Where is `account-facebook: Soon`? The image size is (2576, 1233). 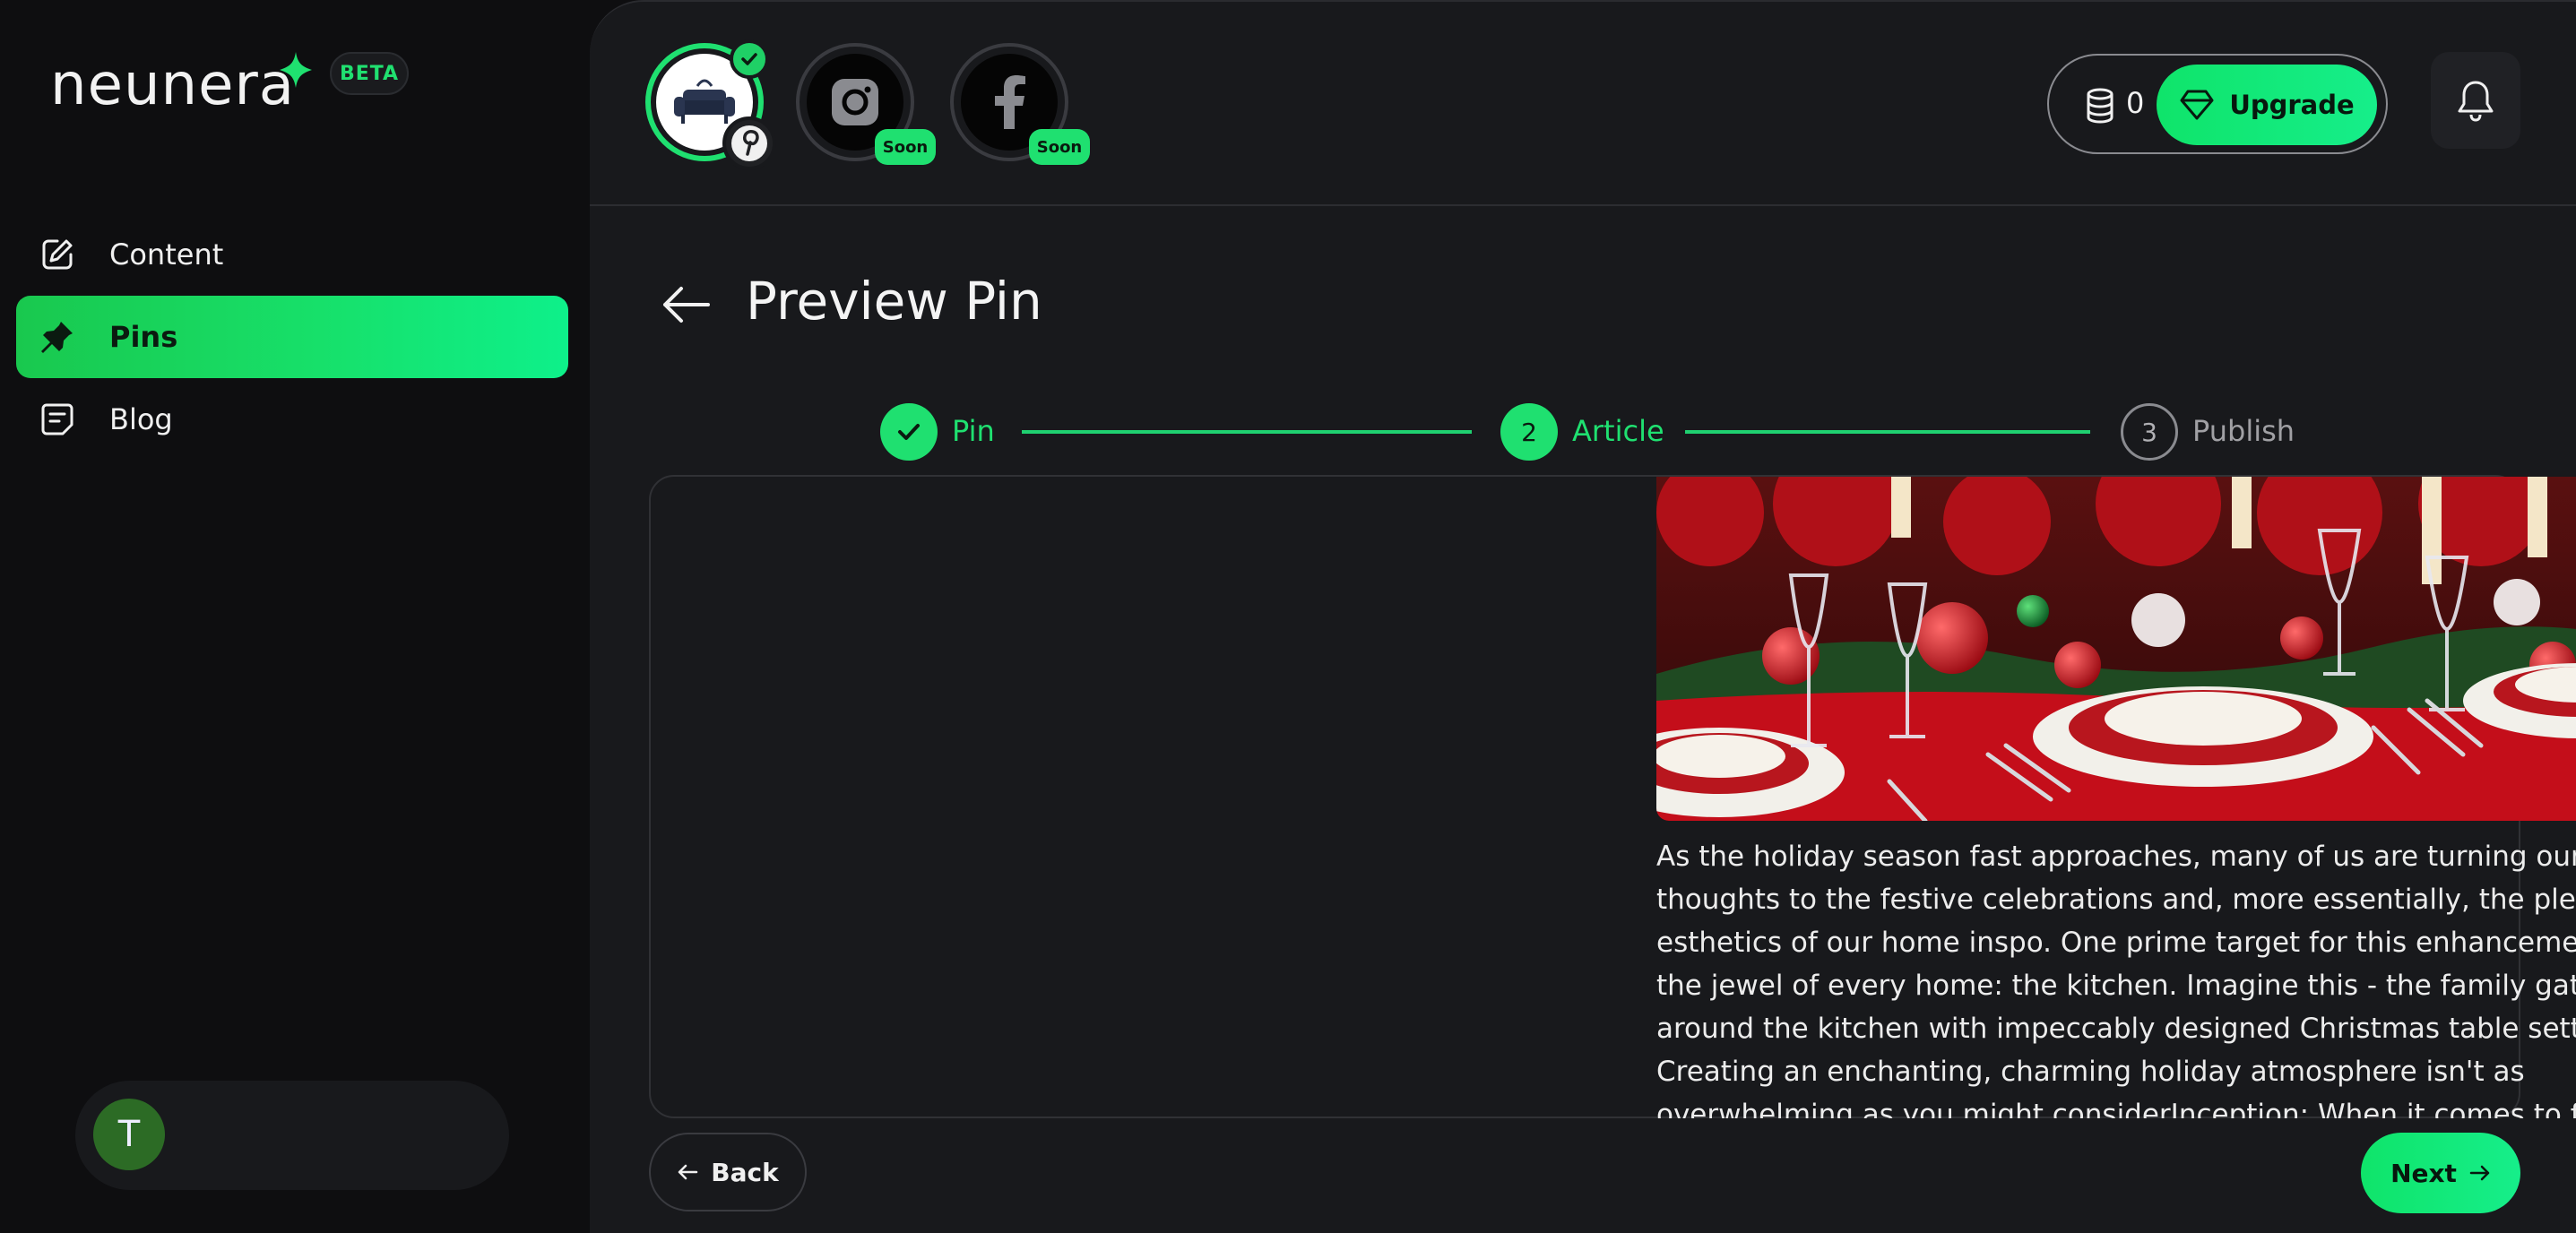
account-facebook: Soon is located at coordinates (1020, 104).